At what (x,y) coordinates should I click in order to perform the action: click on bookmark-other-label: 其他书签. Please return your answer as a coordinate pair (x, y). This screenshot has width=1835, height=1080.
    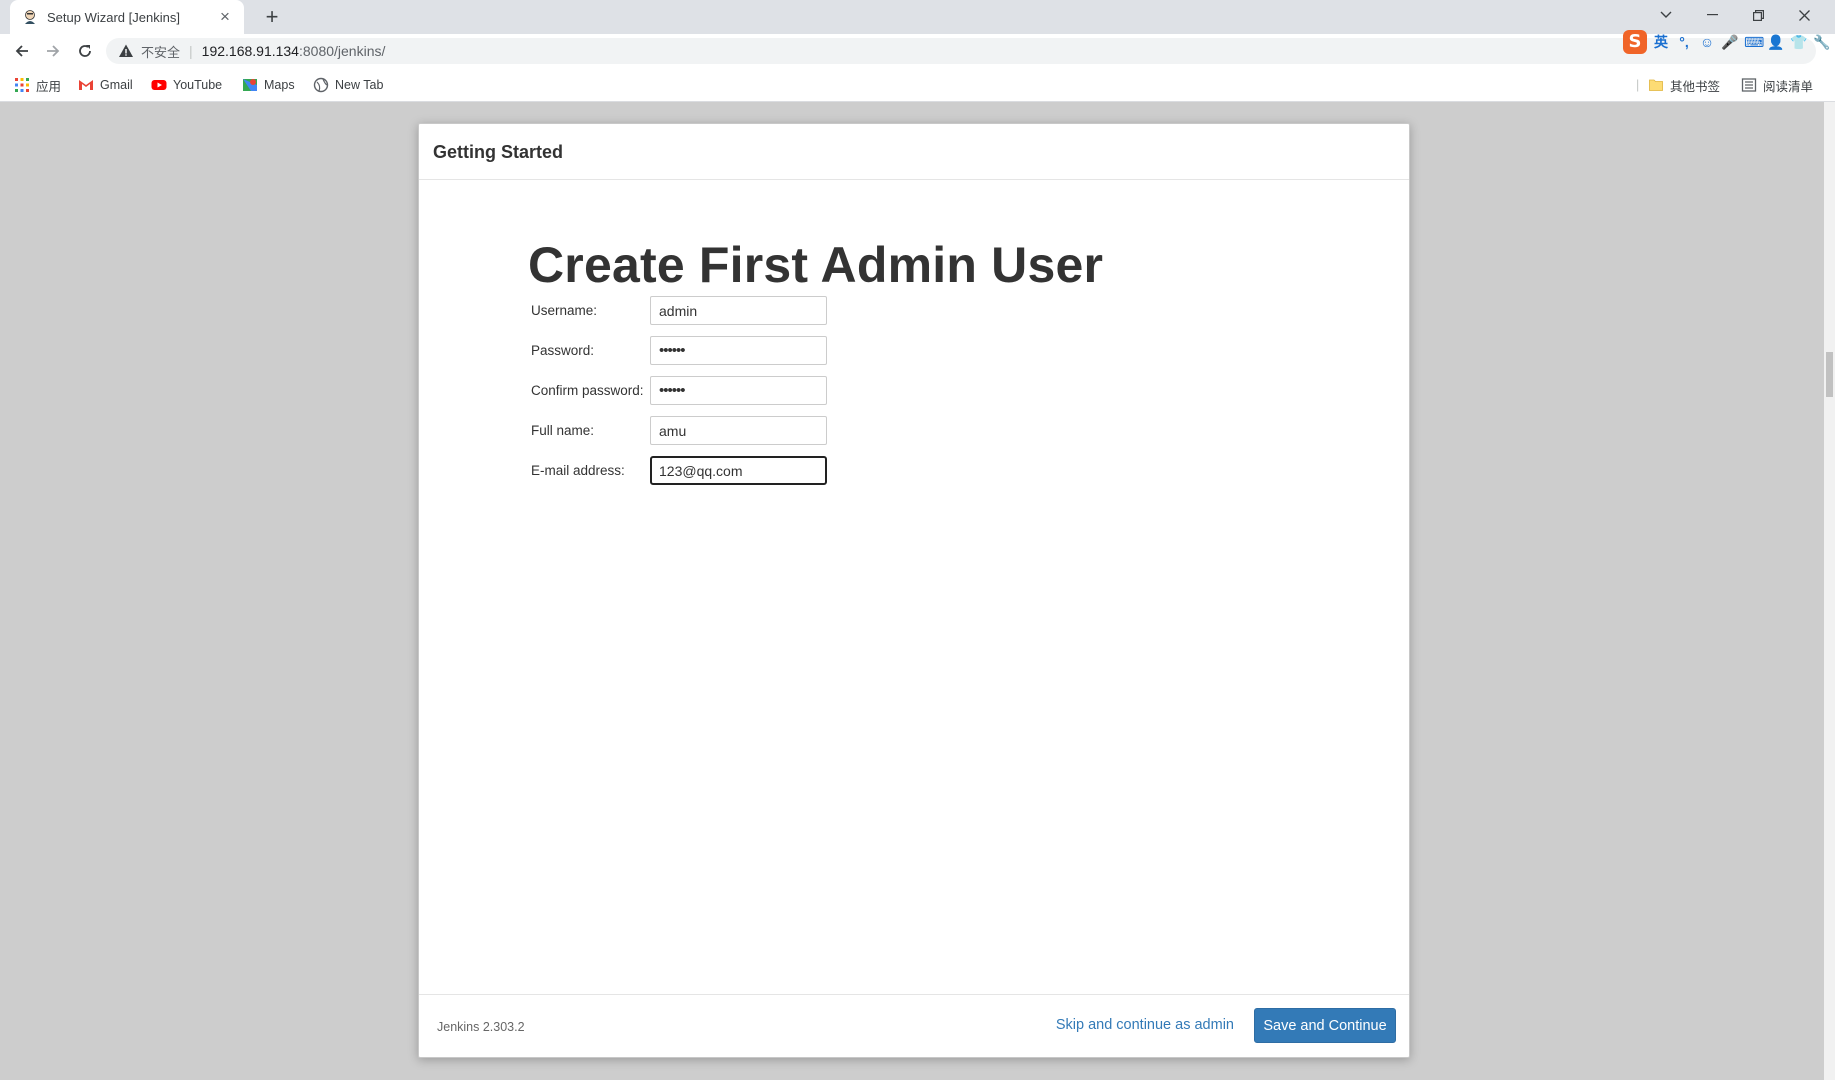
    Looking at the image, I should click on (1695, 86).